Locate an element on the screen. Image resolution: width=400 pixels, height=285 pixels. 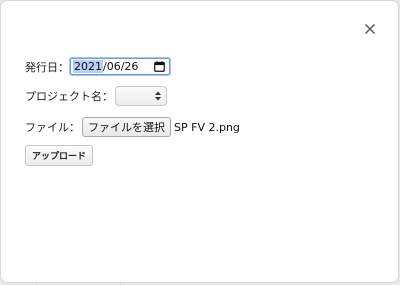
selected-file-name: SP FV 2.png is located at coordinates (207, 127).